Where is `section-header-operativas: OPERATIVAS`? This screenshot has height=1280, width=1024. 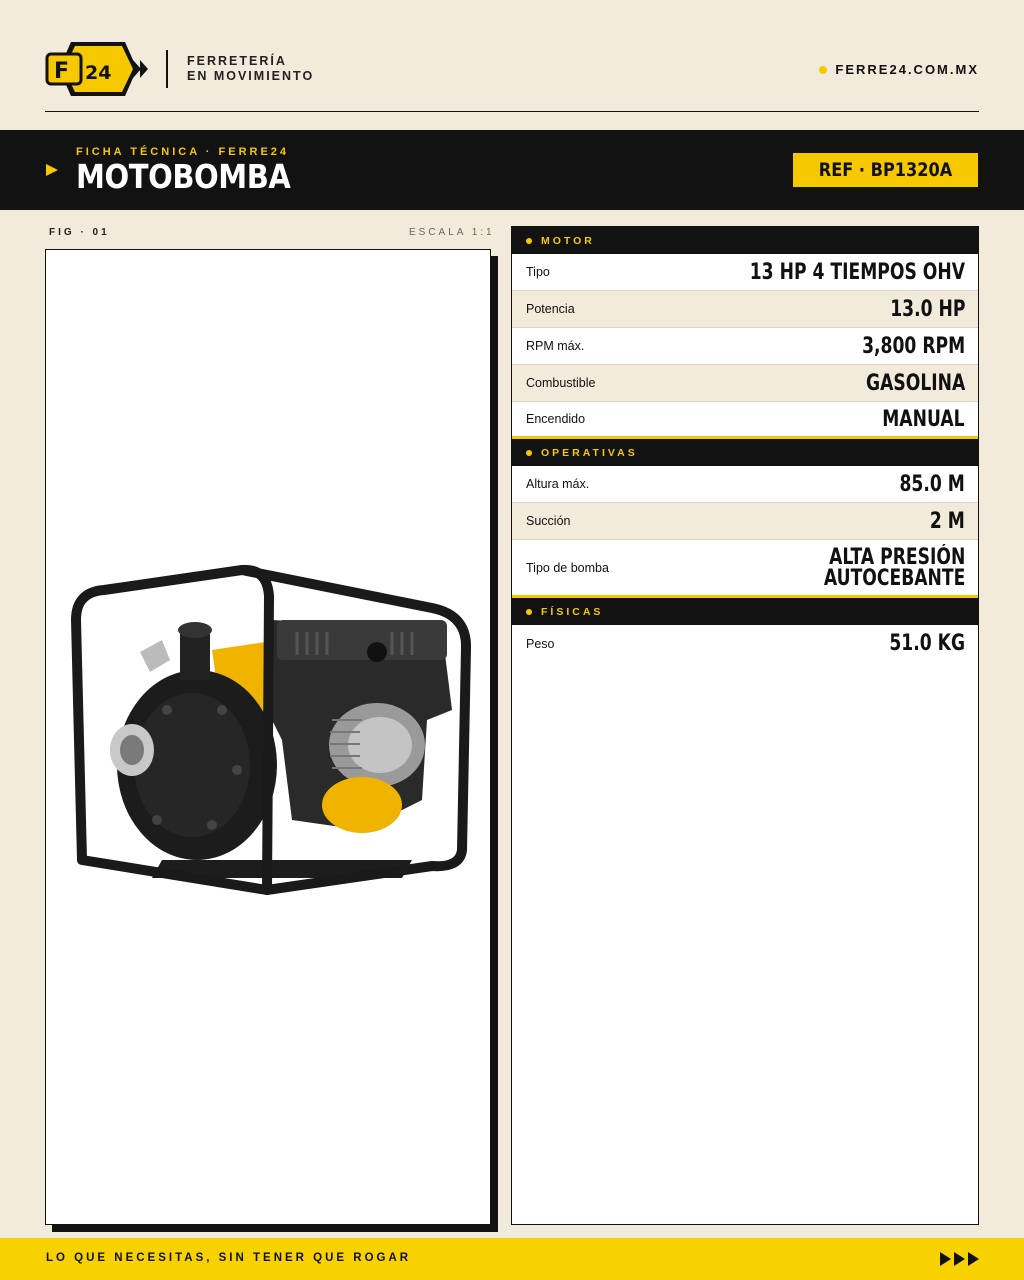
section-header-operativas: OPERATIVAS is located at coordinates (745, 452).